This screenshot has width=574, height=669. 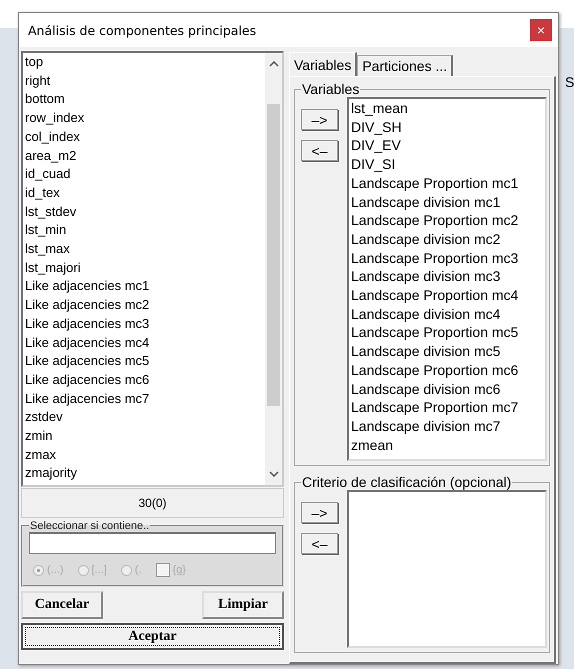 What do you see at coordinates (145, 81) in the screenshot?
I see `list-item: right` at bounding box center [145, 81].